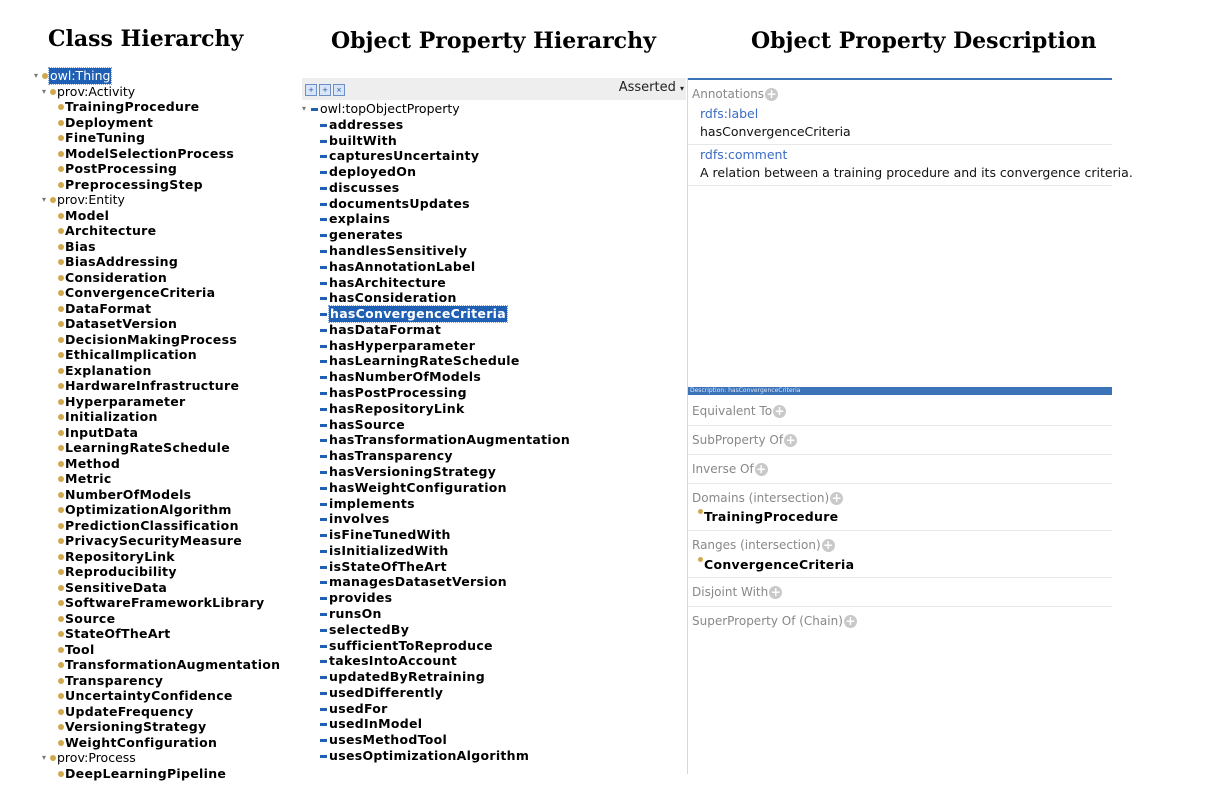 This screenshot has height=808, width=1216. I want to click on property-tree-item: hasArchitecture, so click(500, 283).